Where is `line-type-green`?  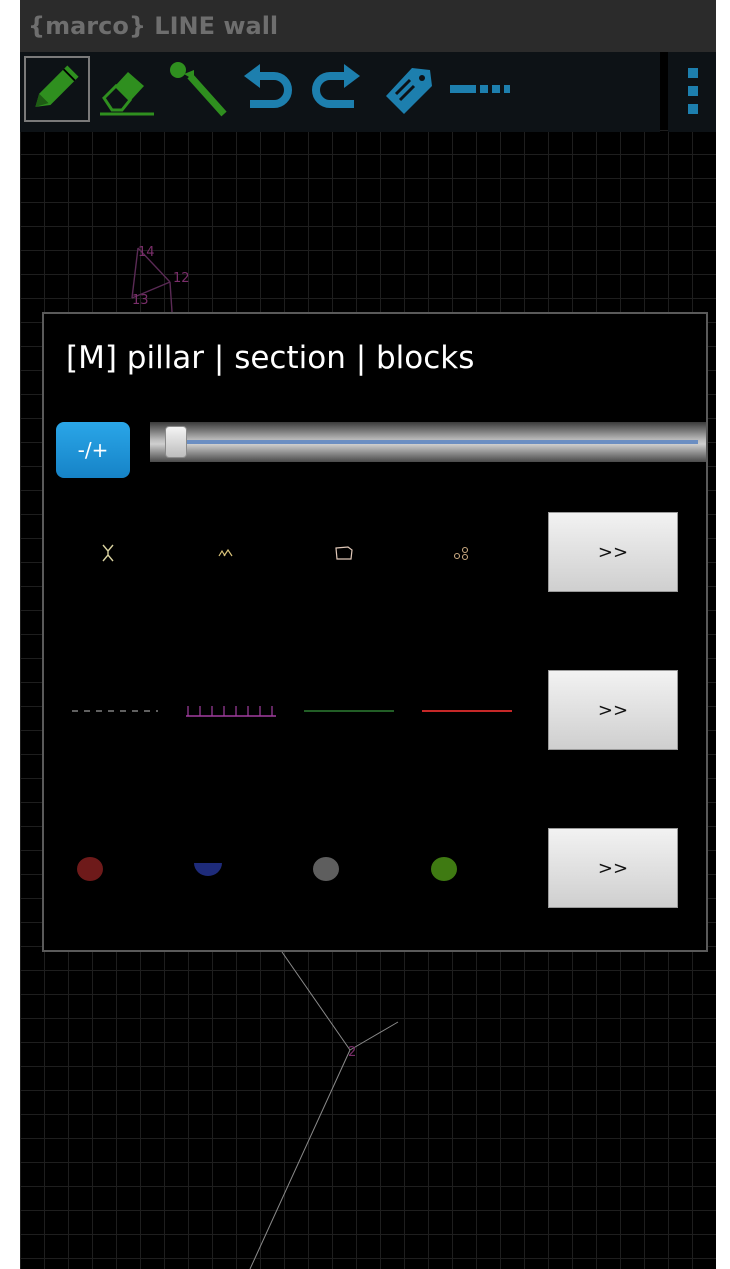 line-type-green is located at coordinates (349, 711).